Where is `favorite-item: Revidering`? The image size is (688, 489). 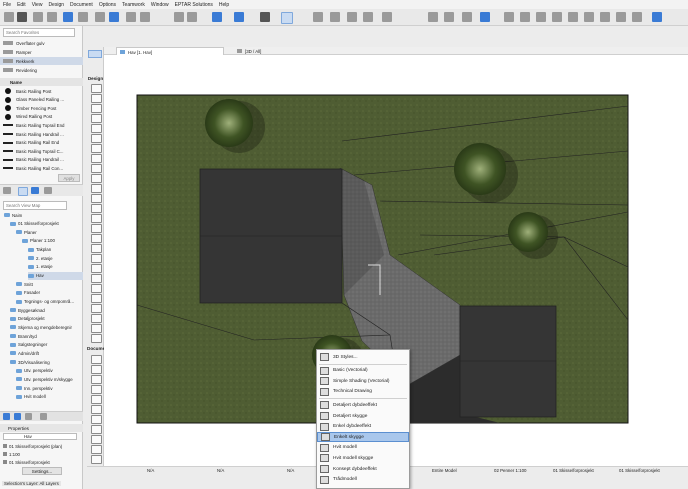 favorite-item: Revidering is located at coordinates (41, 70).